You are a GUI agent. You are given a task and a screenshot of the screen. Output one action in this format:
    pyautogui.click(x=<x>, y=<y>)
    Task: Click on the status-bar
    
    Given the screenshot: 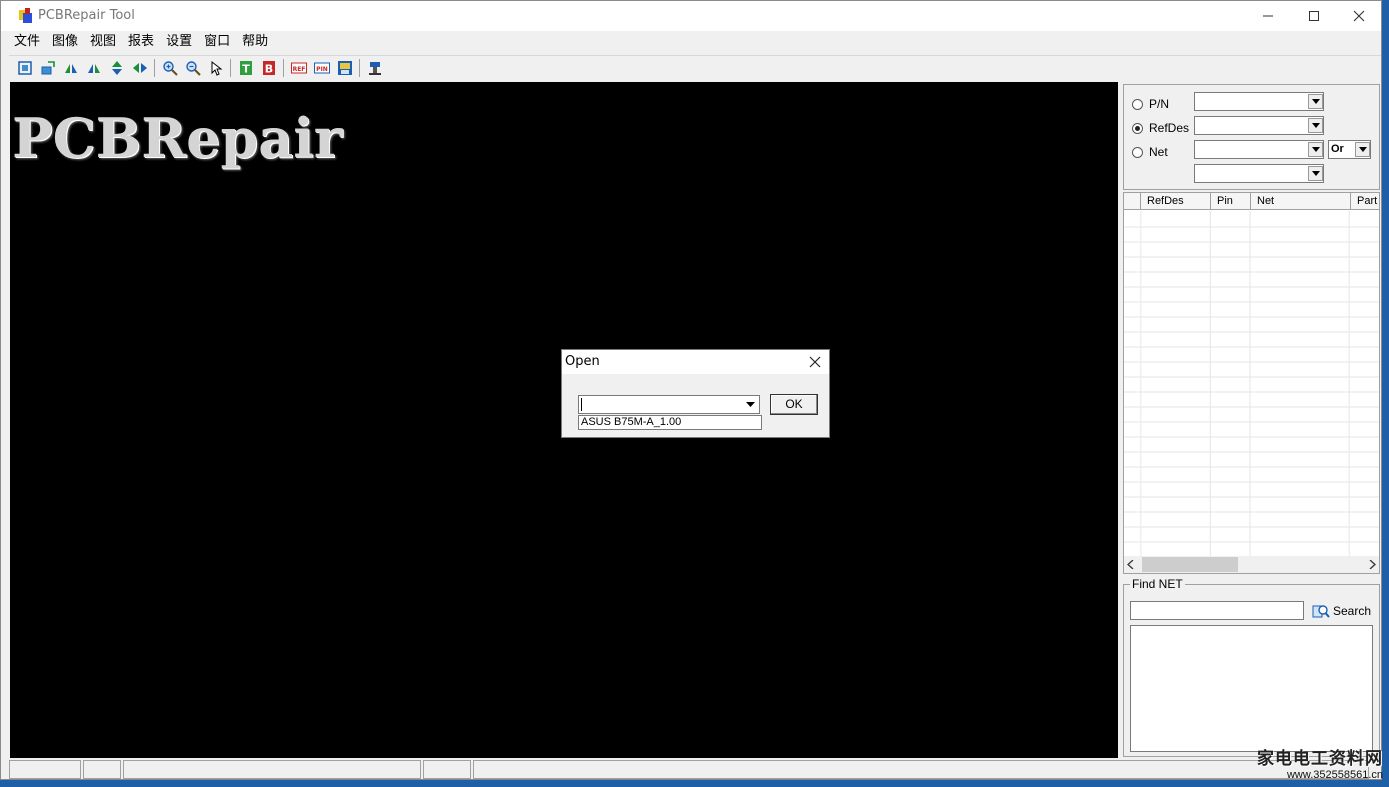 What is the action you would take?
    pyautogui.click(x=695, y=769)
    